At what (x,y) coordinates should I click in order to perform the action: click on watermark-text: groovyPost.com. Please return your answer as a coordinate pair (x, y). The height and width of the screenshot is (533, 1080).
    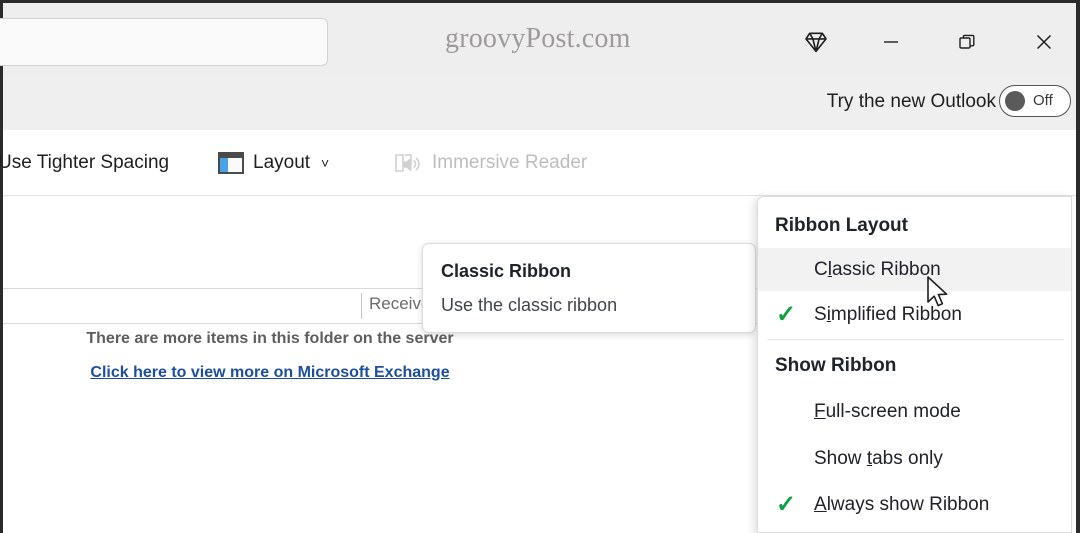
    Looking at the image, I should click on (538, 38).